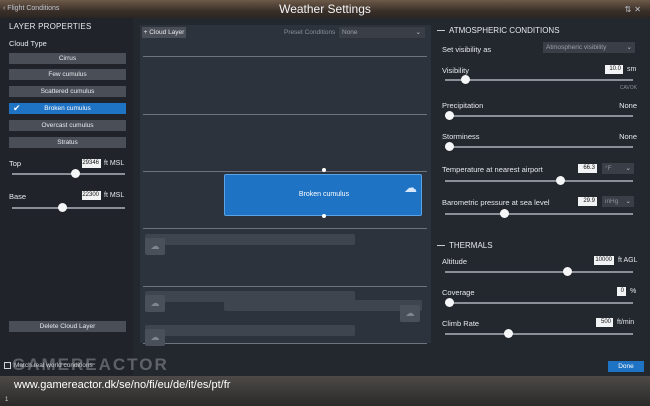 This screenshot has width=650, height=406. What do you see at coordinates (509, 333) in the screenshot?
I see `climb-rate-slider-thumb` at bounding box center [509, 333].